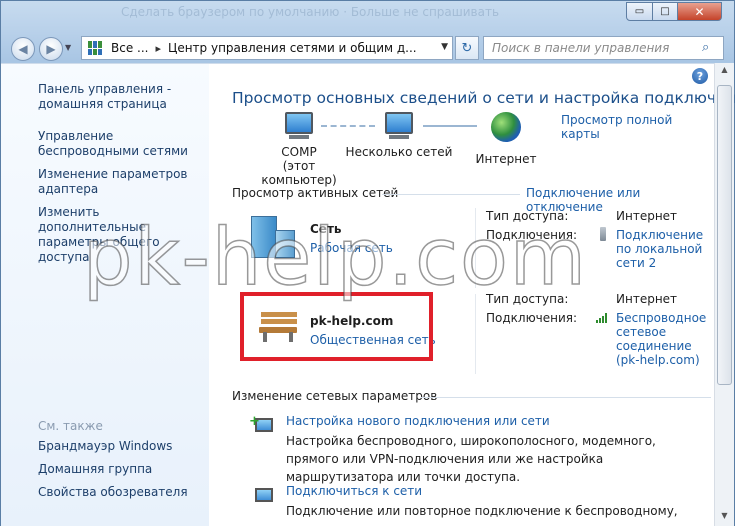 Image resolution: width=735 pixels, height=526 pixels. What do you see at coordinates (506, 159) in the screenshot?
I see `internet-label: Интернет` at bounding box center [506, 159].